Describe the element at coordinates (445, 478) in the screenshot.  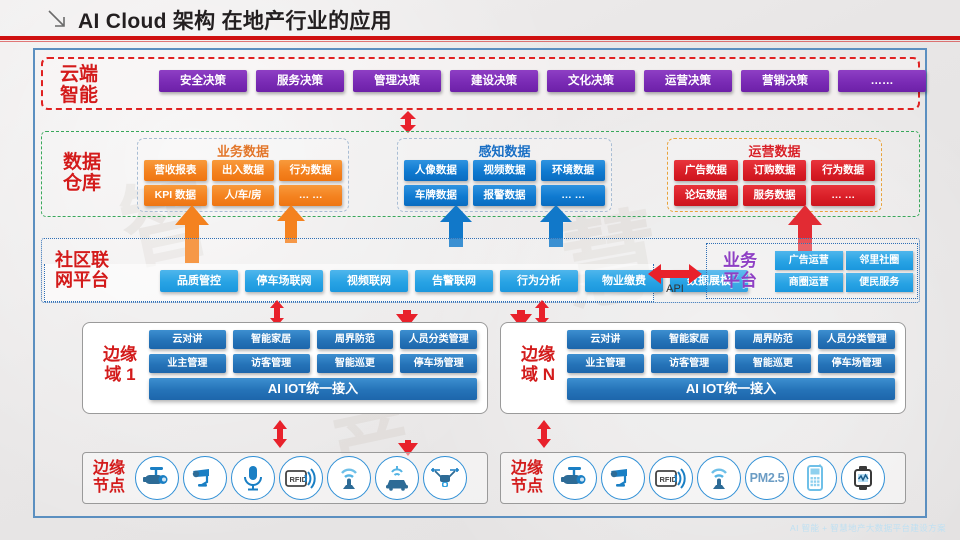
I see `drone-camera-icon` at that location.